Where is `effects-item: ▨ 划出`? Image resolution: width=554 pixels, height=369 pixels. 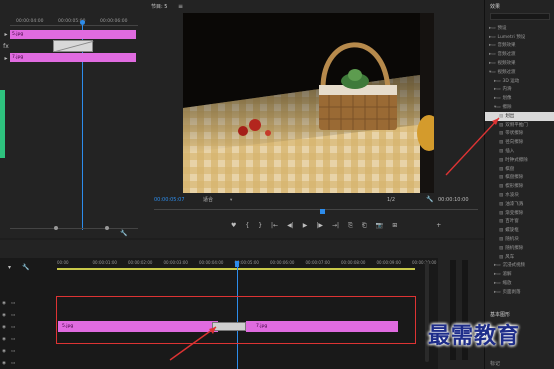
effects-item: ▨ 划出 is located at coordinates (519, 116).